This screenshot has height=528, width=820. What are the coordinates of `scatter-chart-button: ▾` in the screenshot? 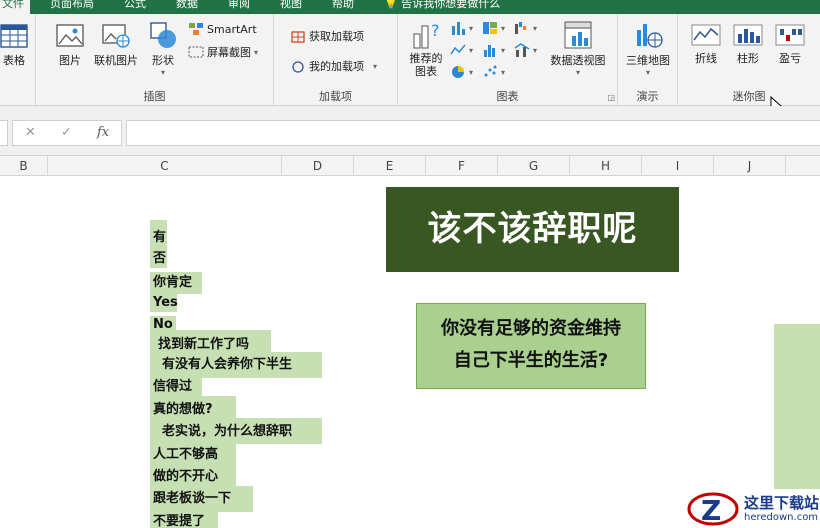 It's located at (493, 72).